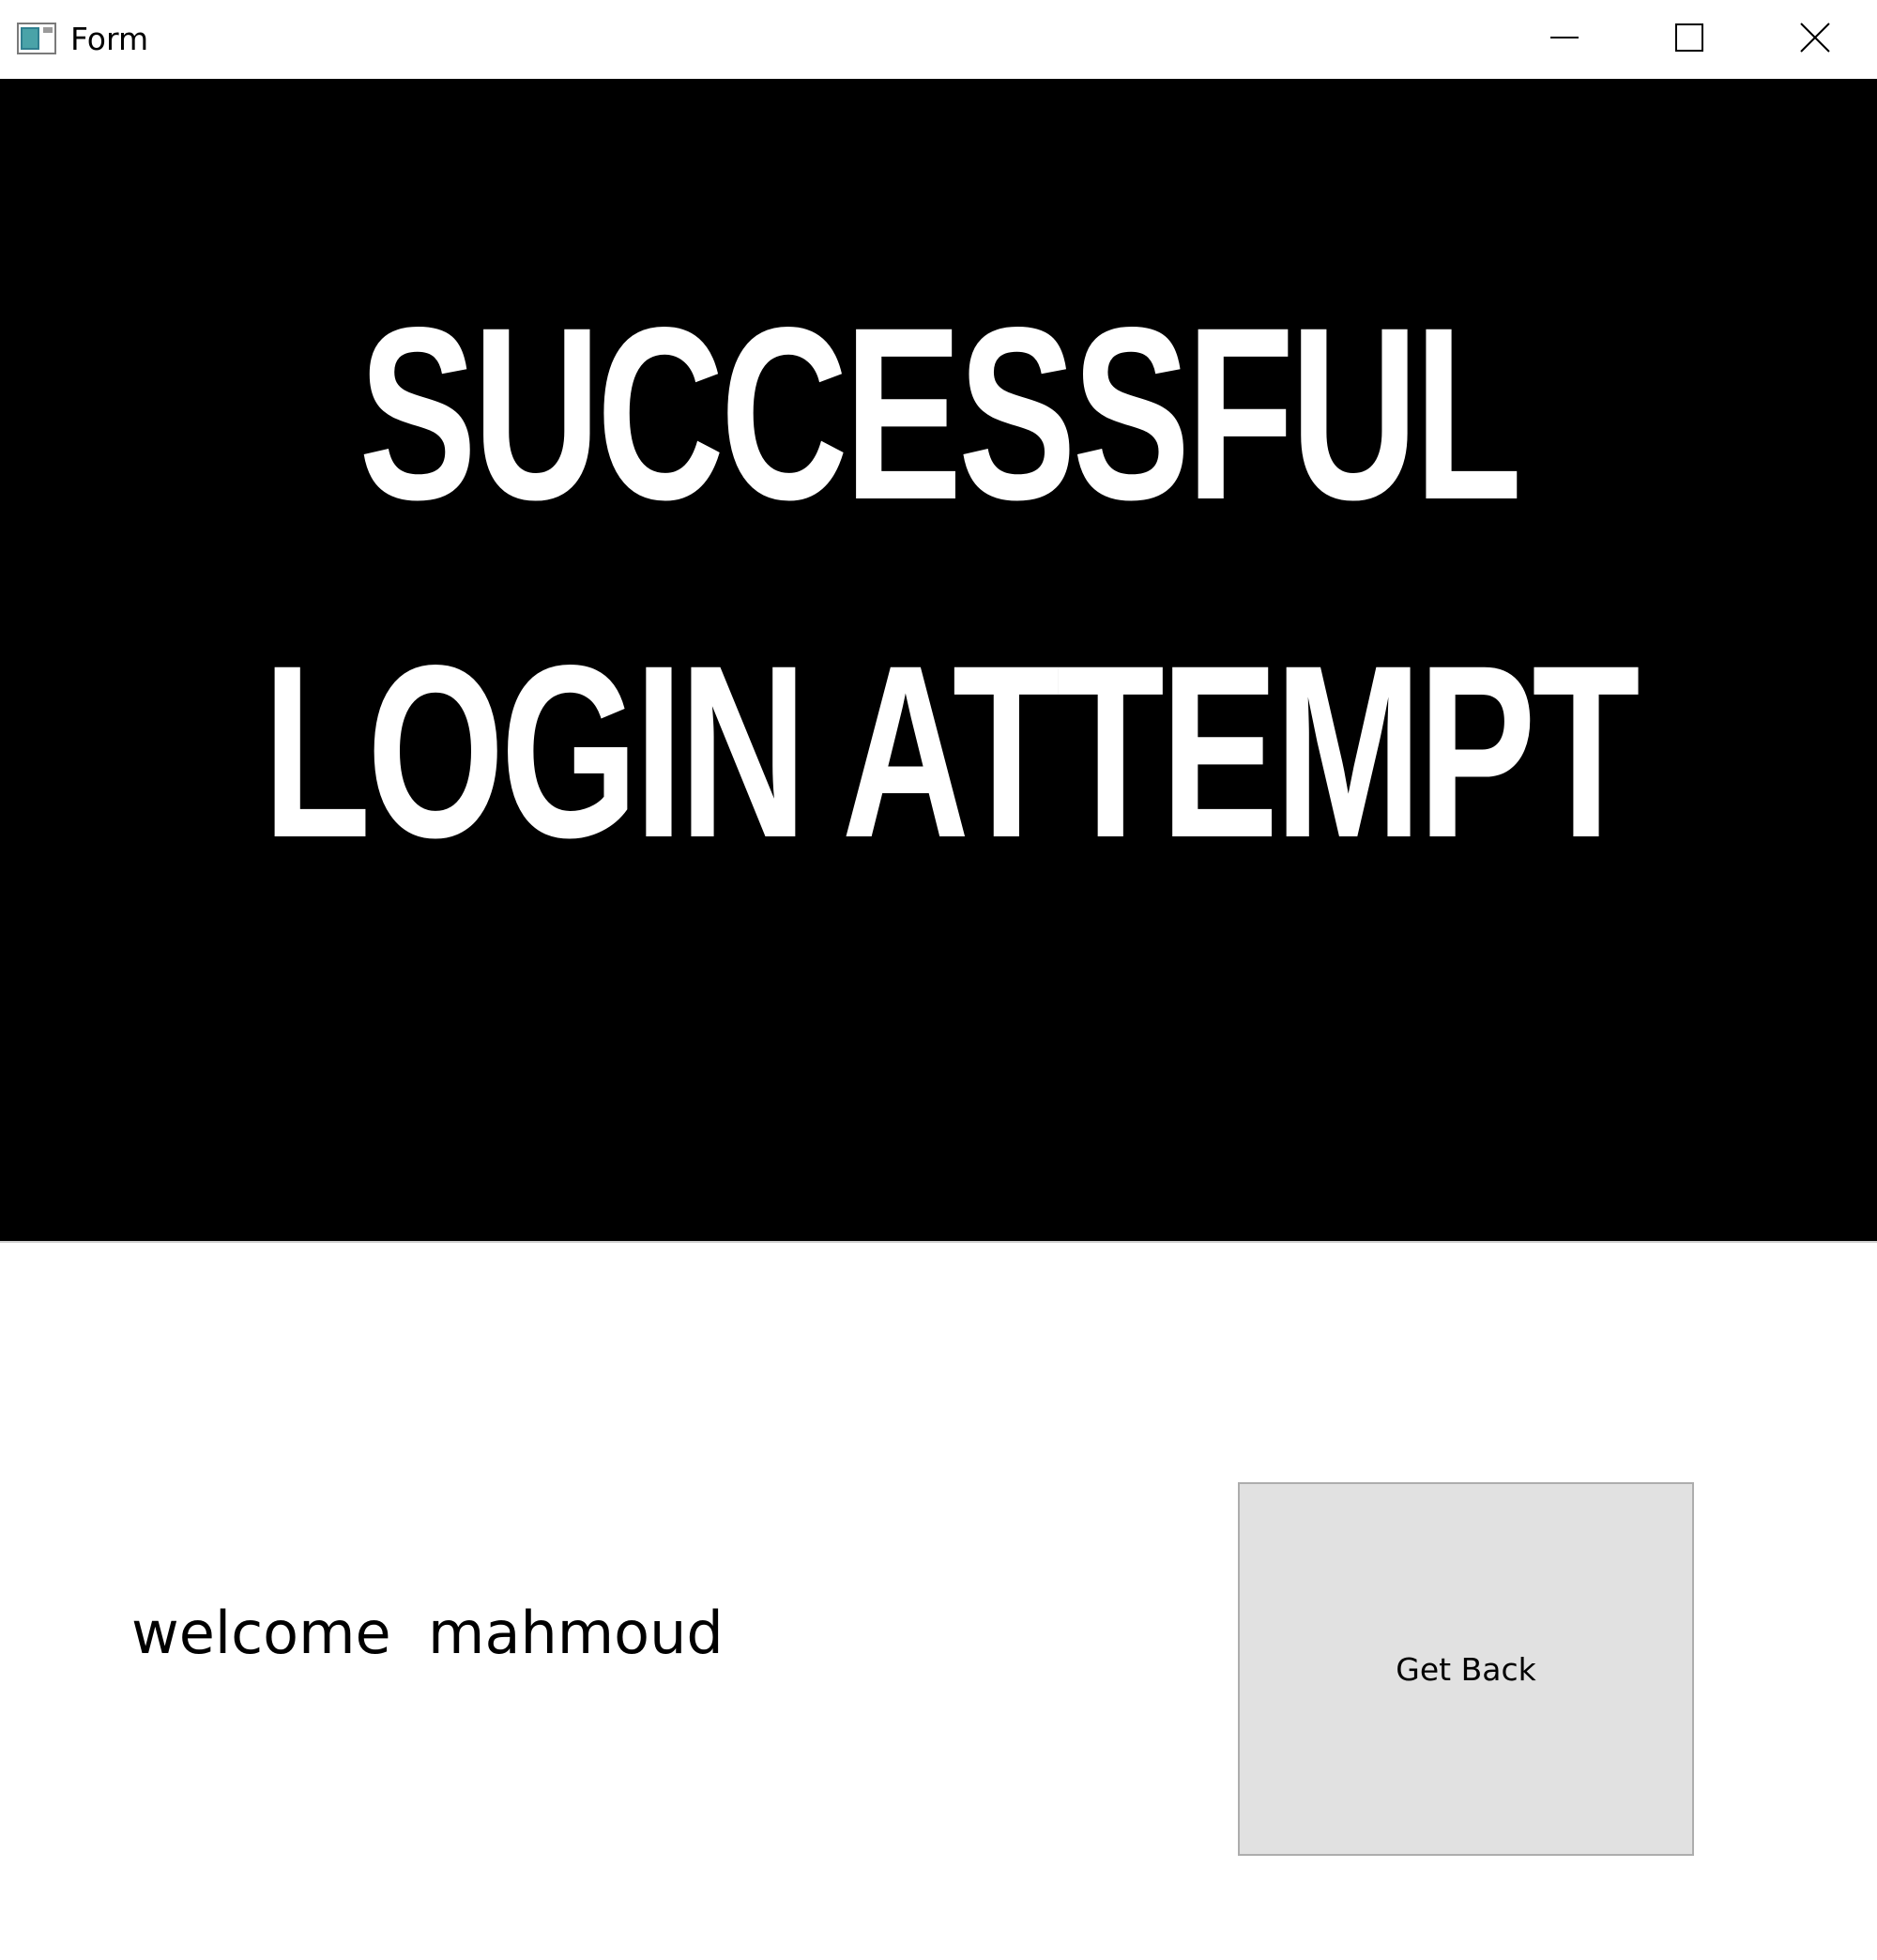 The height and width of the screenshot is (1960, 1877). What do you see at coordinates (36, 38) in the screenshot?
I see `app-icon` at bounding box center [36, 38].